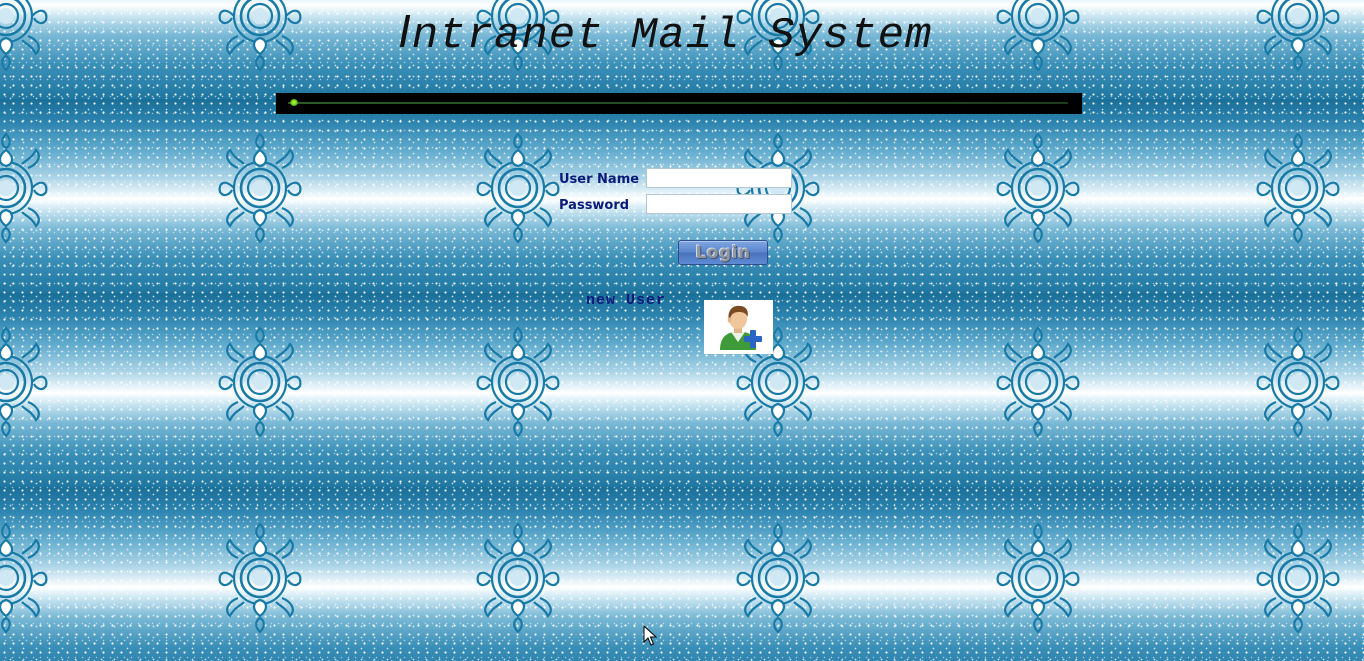  I want to click on page-title-text: ntranet Mail System, so click(672, 36).